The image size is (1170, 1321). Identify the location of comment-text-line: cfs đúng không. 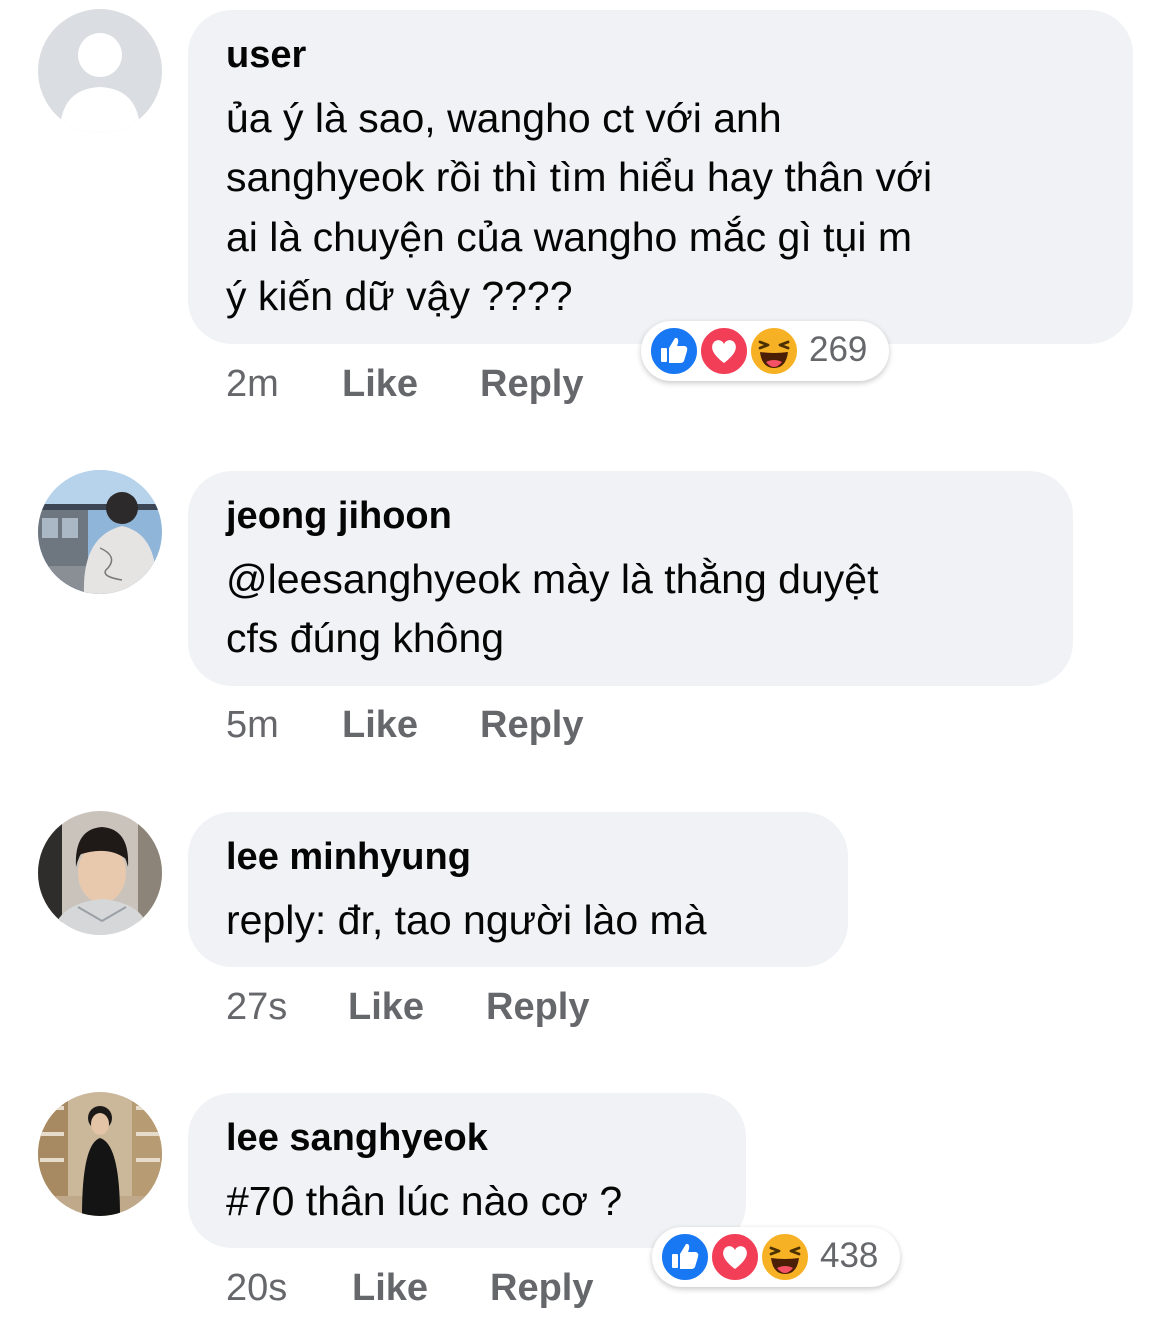
(365, 638).